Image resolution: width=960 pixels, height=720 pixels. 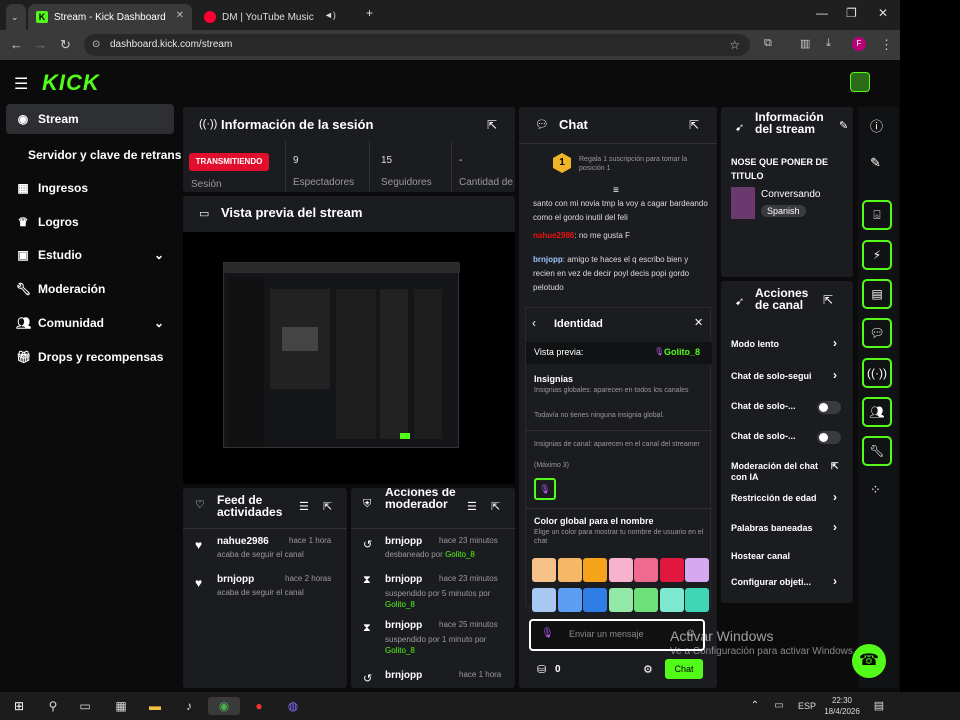 What do you see at coordinates (768, 43) in the screenshot?
I see `extensions-icon: ⧉` at bounding box center [768, 43].